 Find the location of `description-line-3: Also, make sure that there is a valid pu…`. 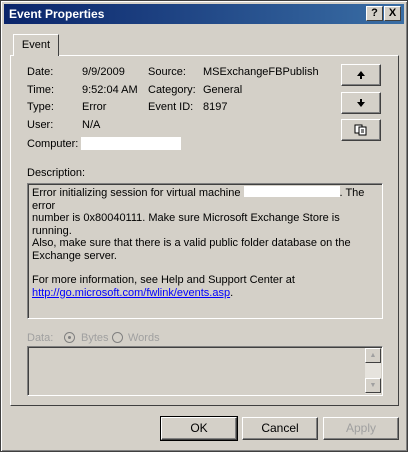

description-line-3: Also, make sure that there is a valid pu… is located at coordinates (191, 243).